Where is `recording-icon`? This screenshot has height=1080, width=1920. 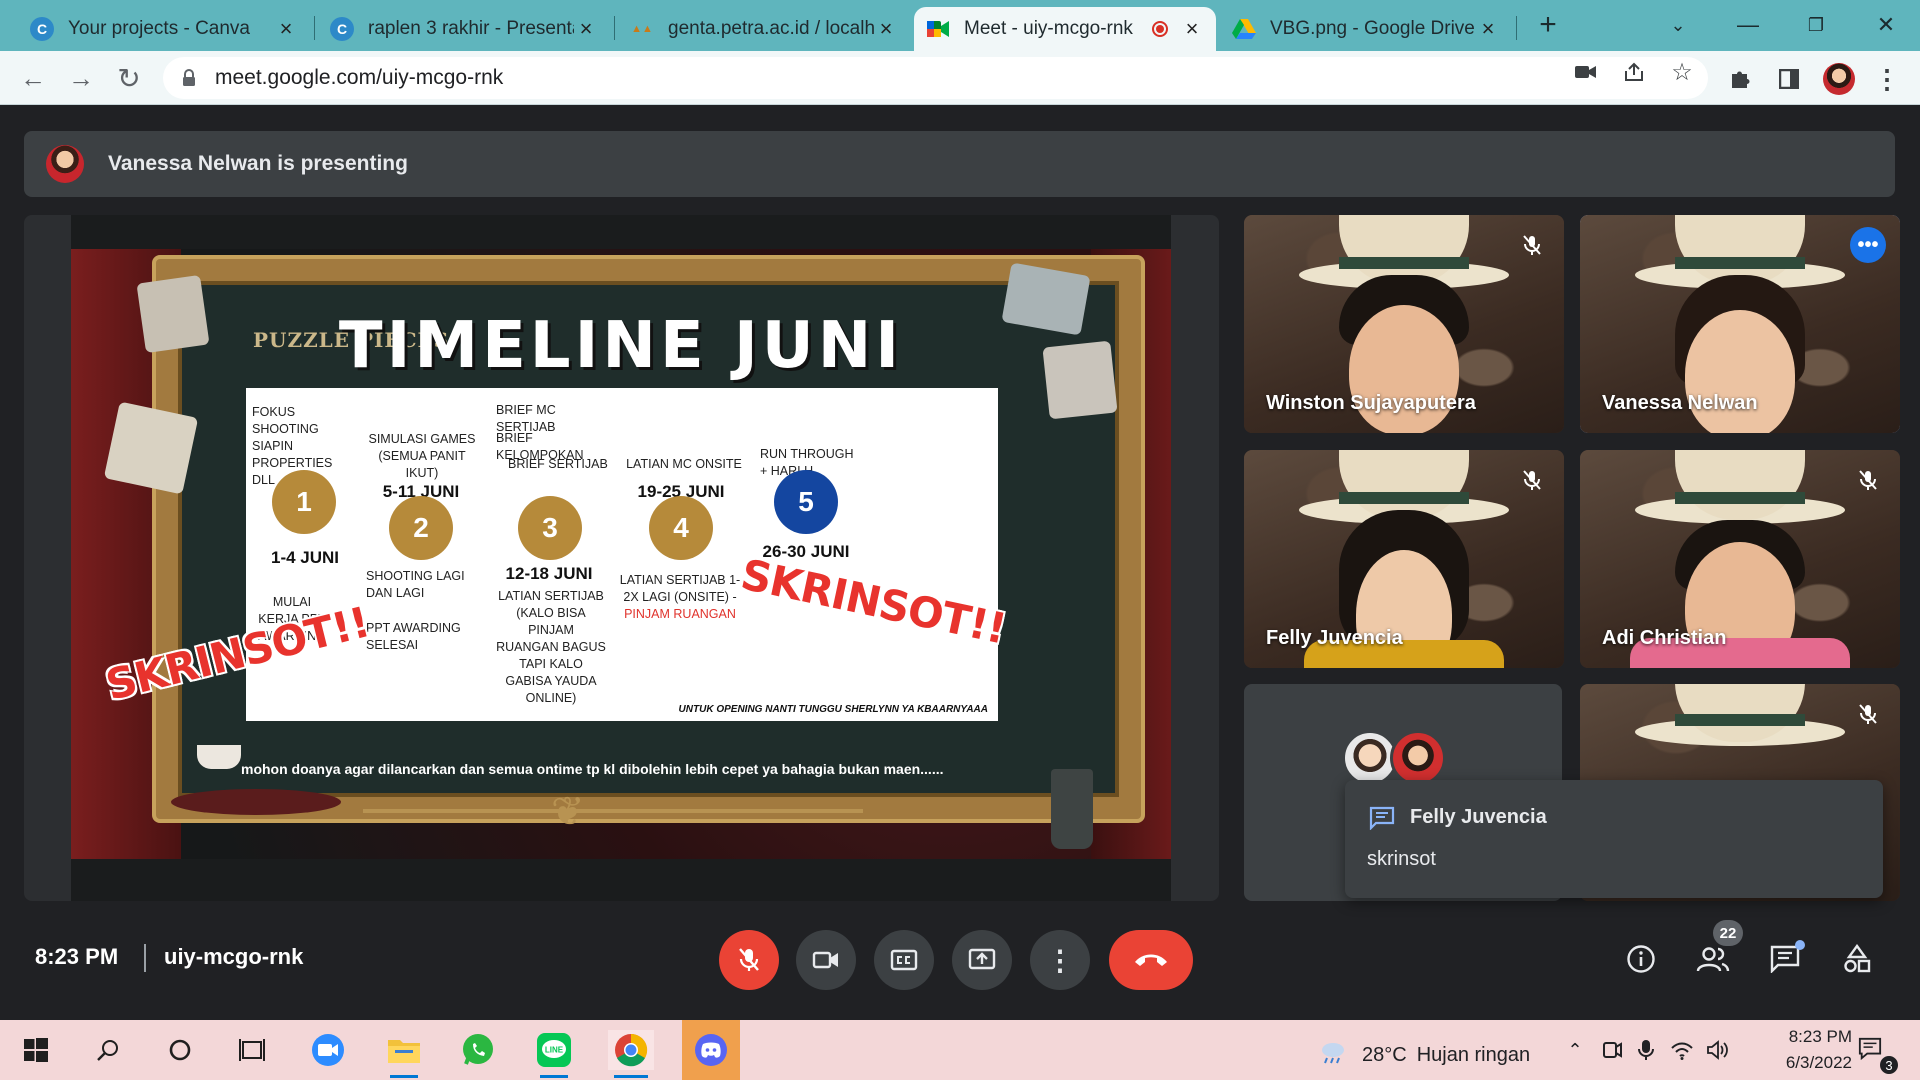
recording-icon is located at coordinates (1160, 29).